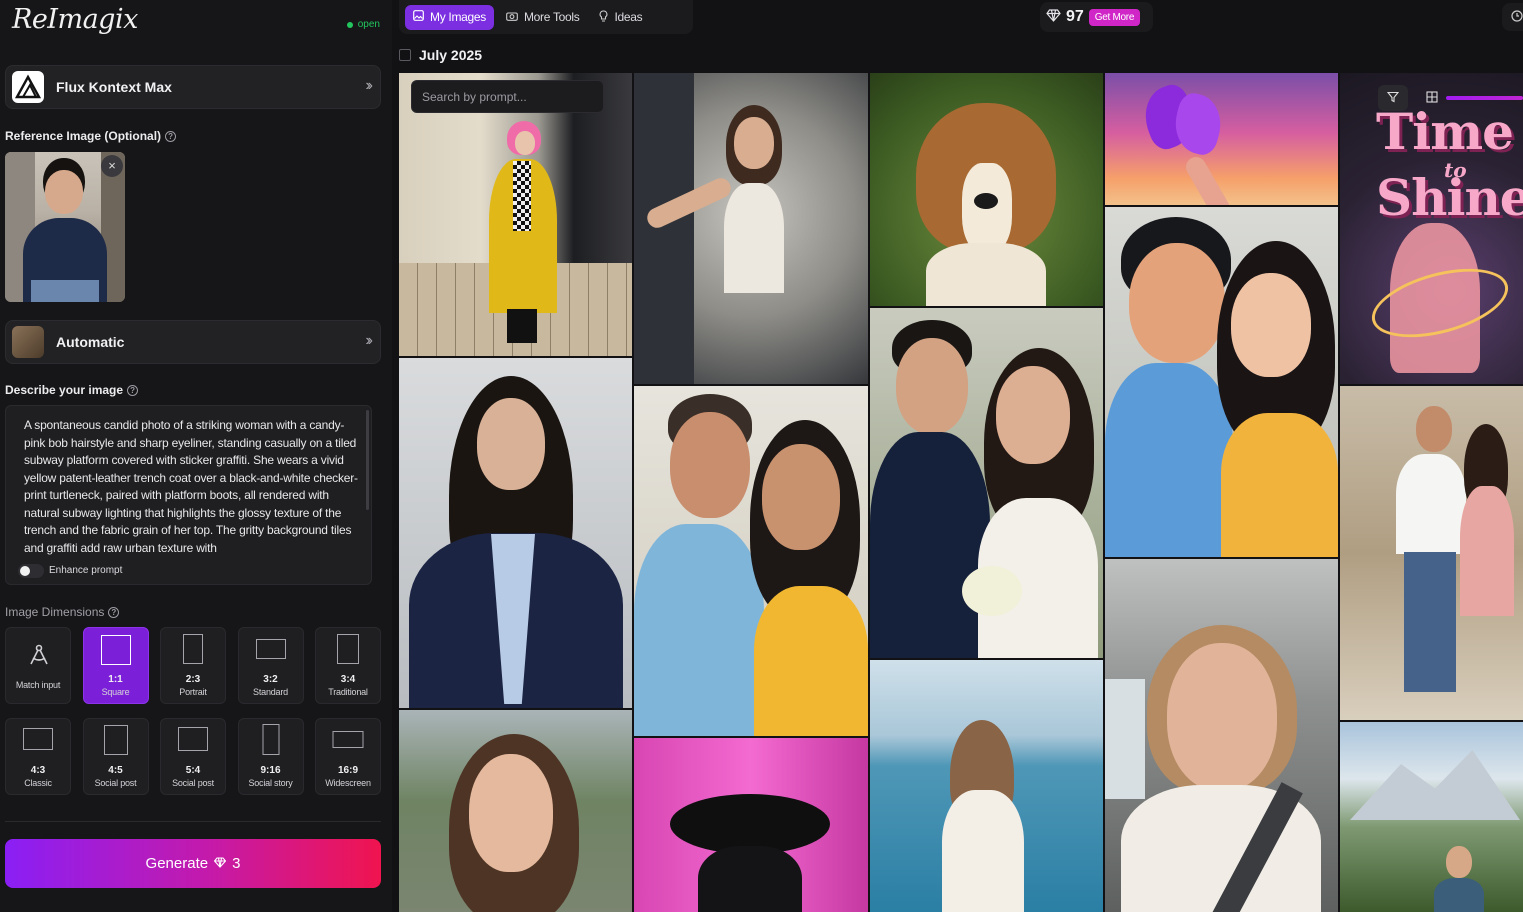  What do you see at coordinates (270, 665) in the screenshot?
I see `dim-option-3-2: 3:2 Standard` at bounding box center [270, 665].